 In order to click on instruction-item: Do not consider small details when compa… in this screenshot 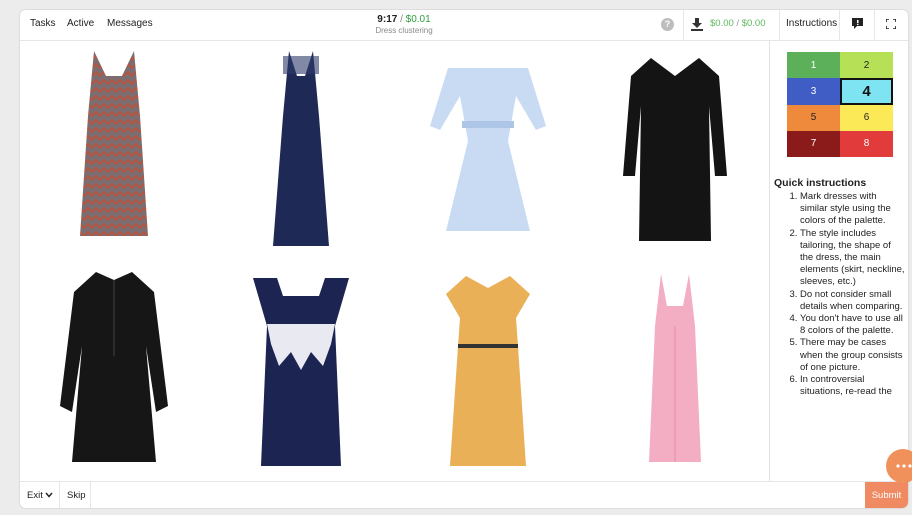, I will do `click(853, 301)`.